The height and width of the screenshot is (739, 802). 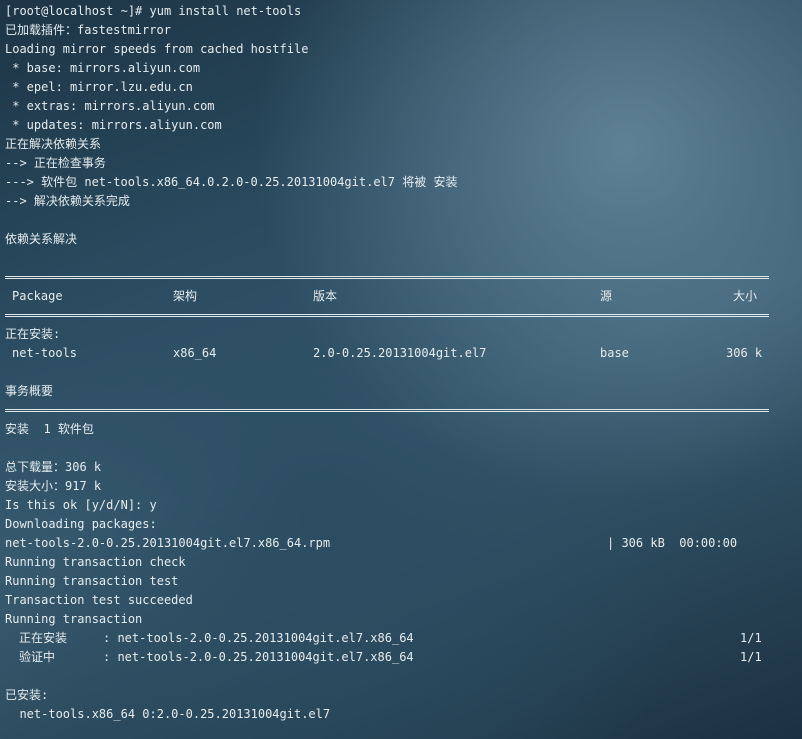 What do you see at coordinates (43, 638) in the screenshot?
I see `step-label: 正在安装` at bounding box center [43, 638].